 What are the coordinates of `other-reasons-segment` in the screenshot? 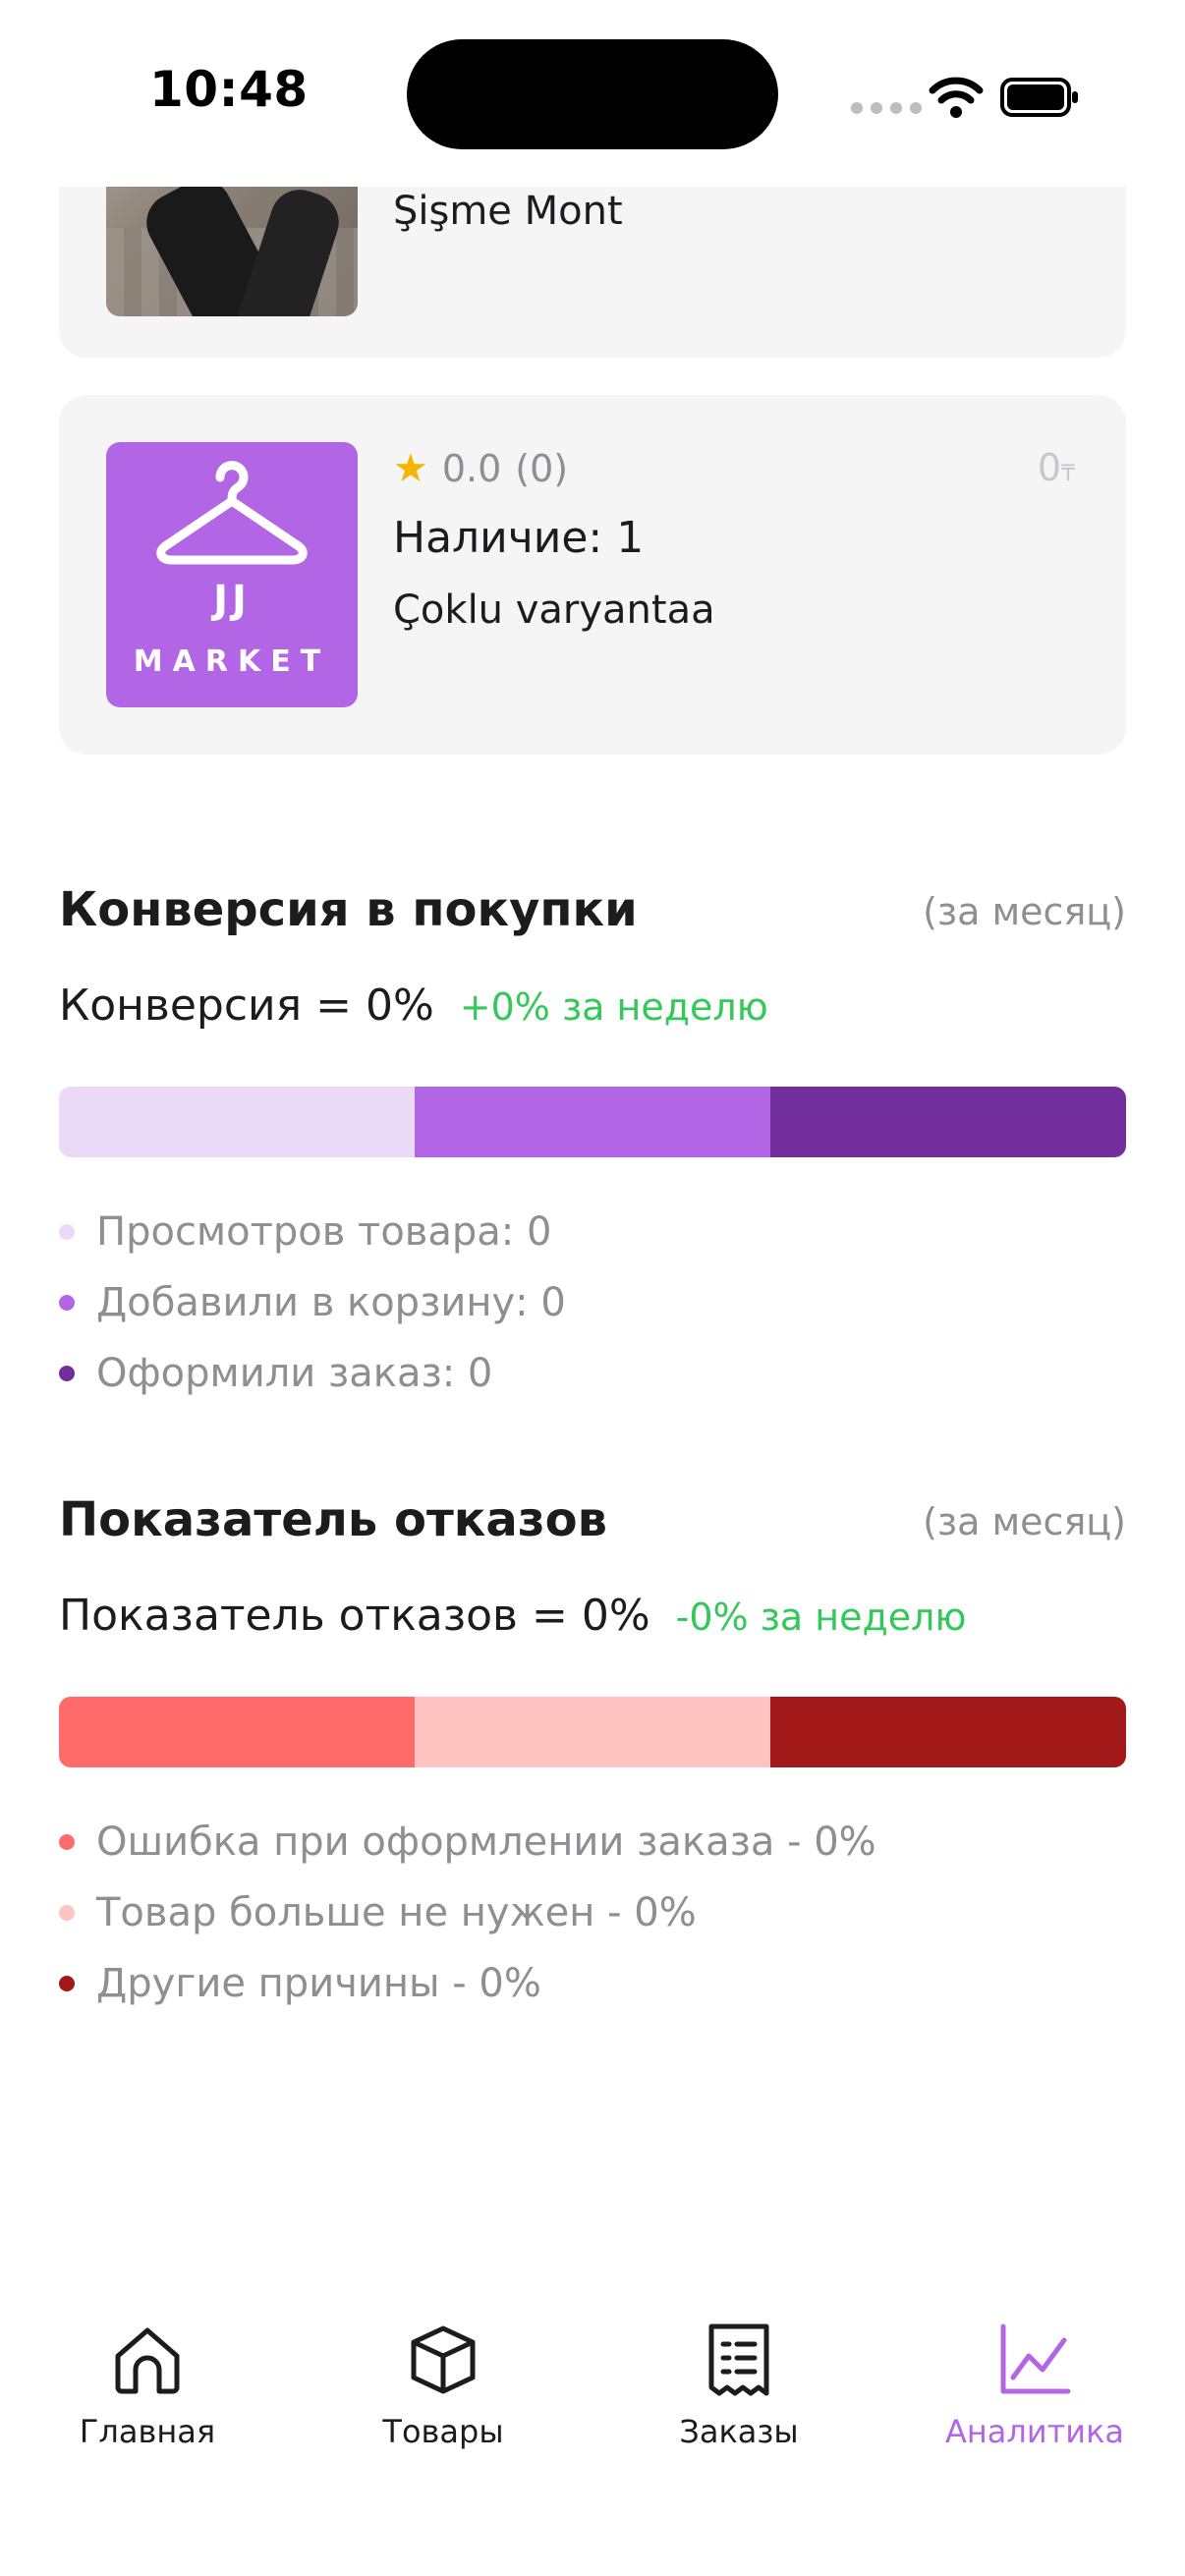 It's located at (948, 1732).